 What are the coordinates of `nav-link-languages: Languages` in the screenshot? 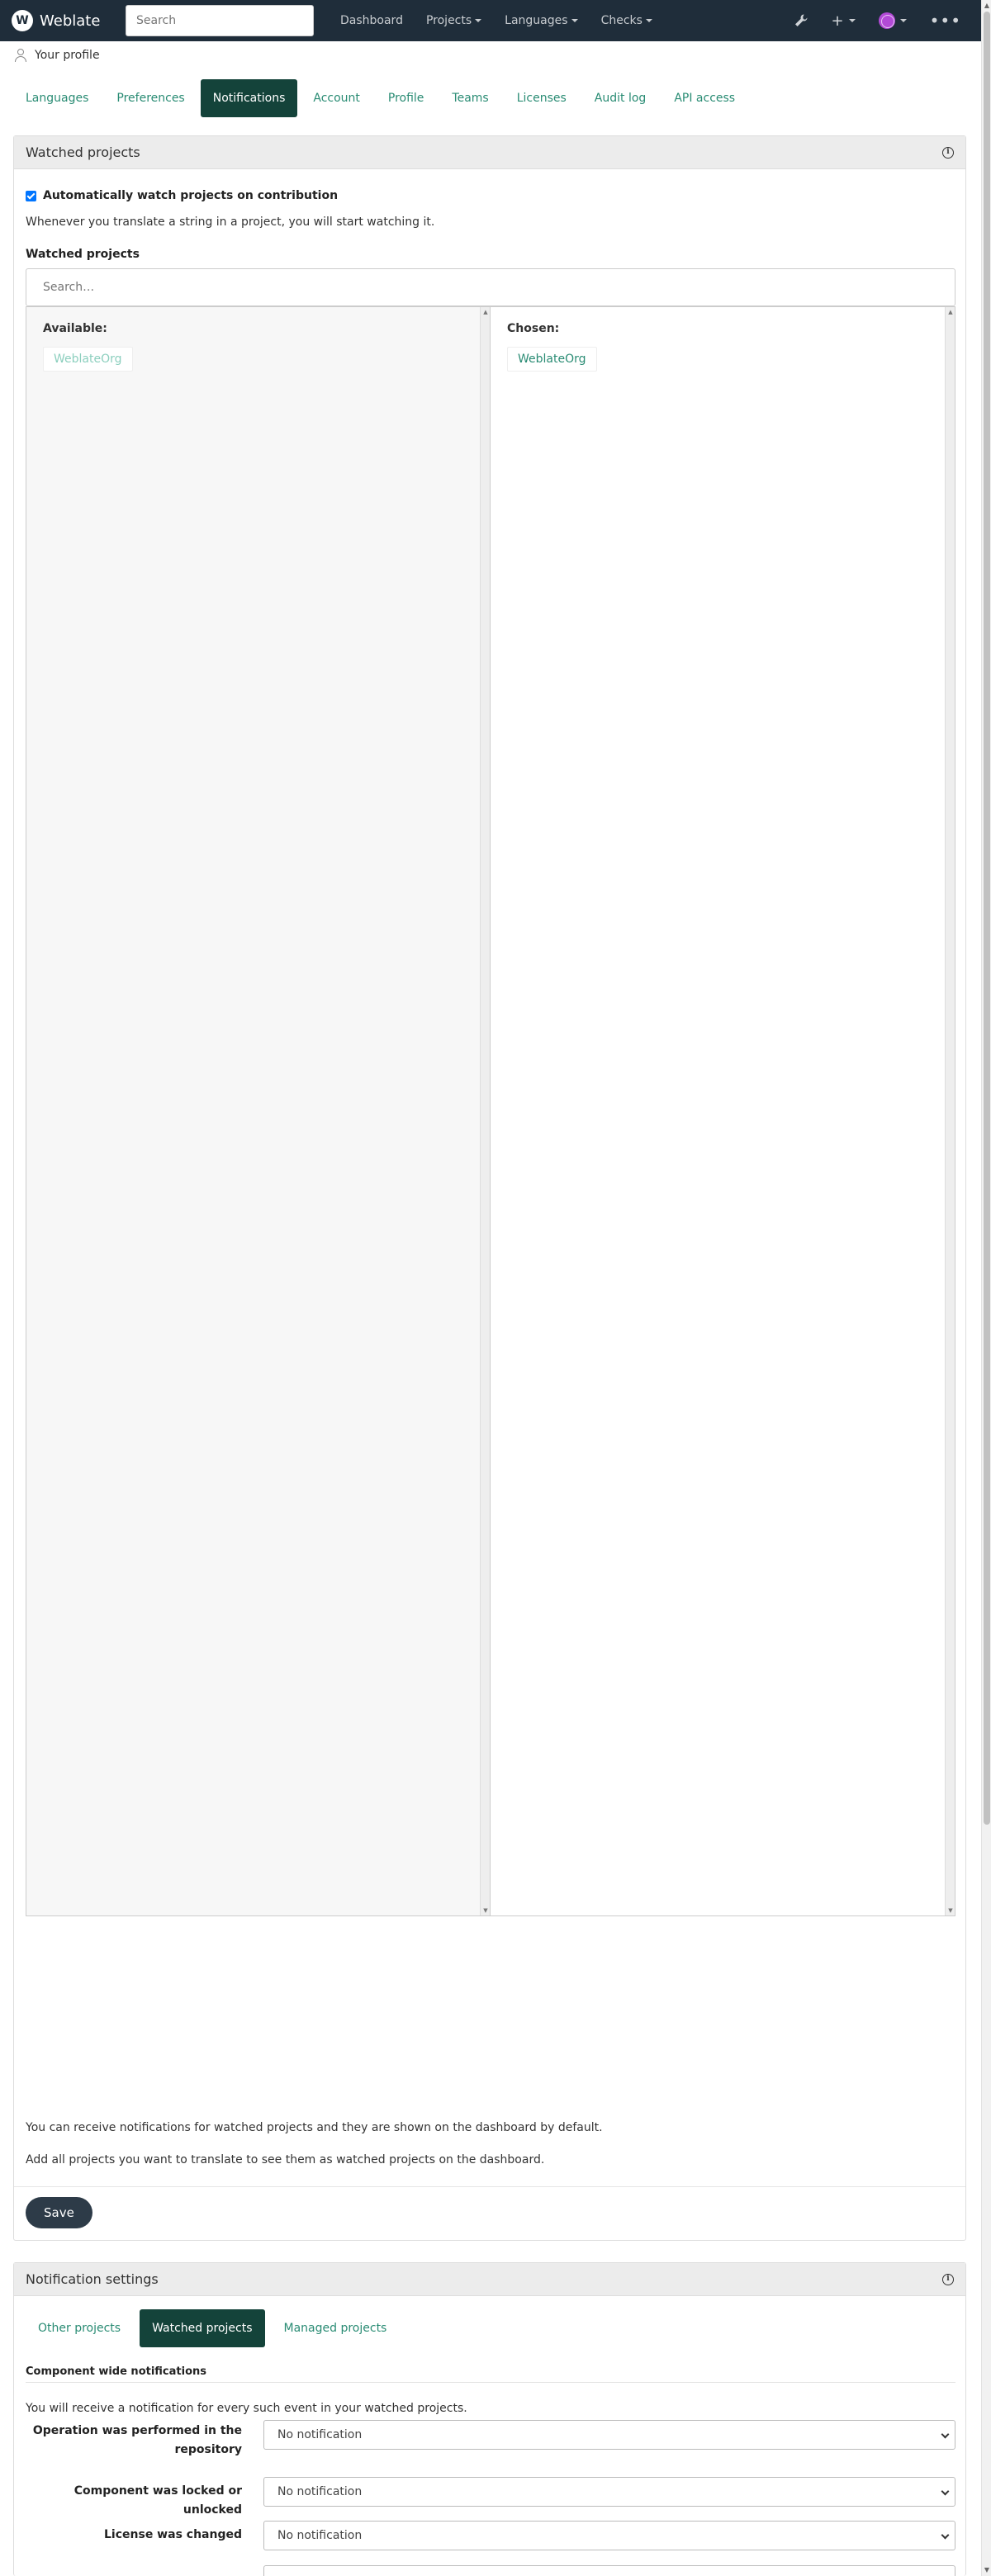 It's located at (541, 20).